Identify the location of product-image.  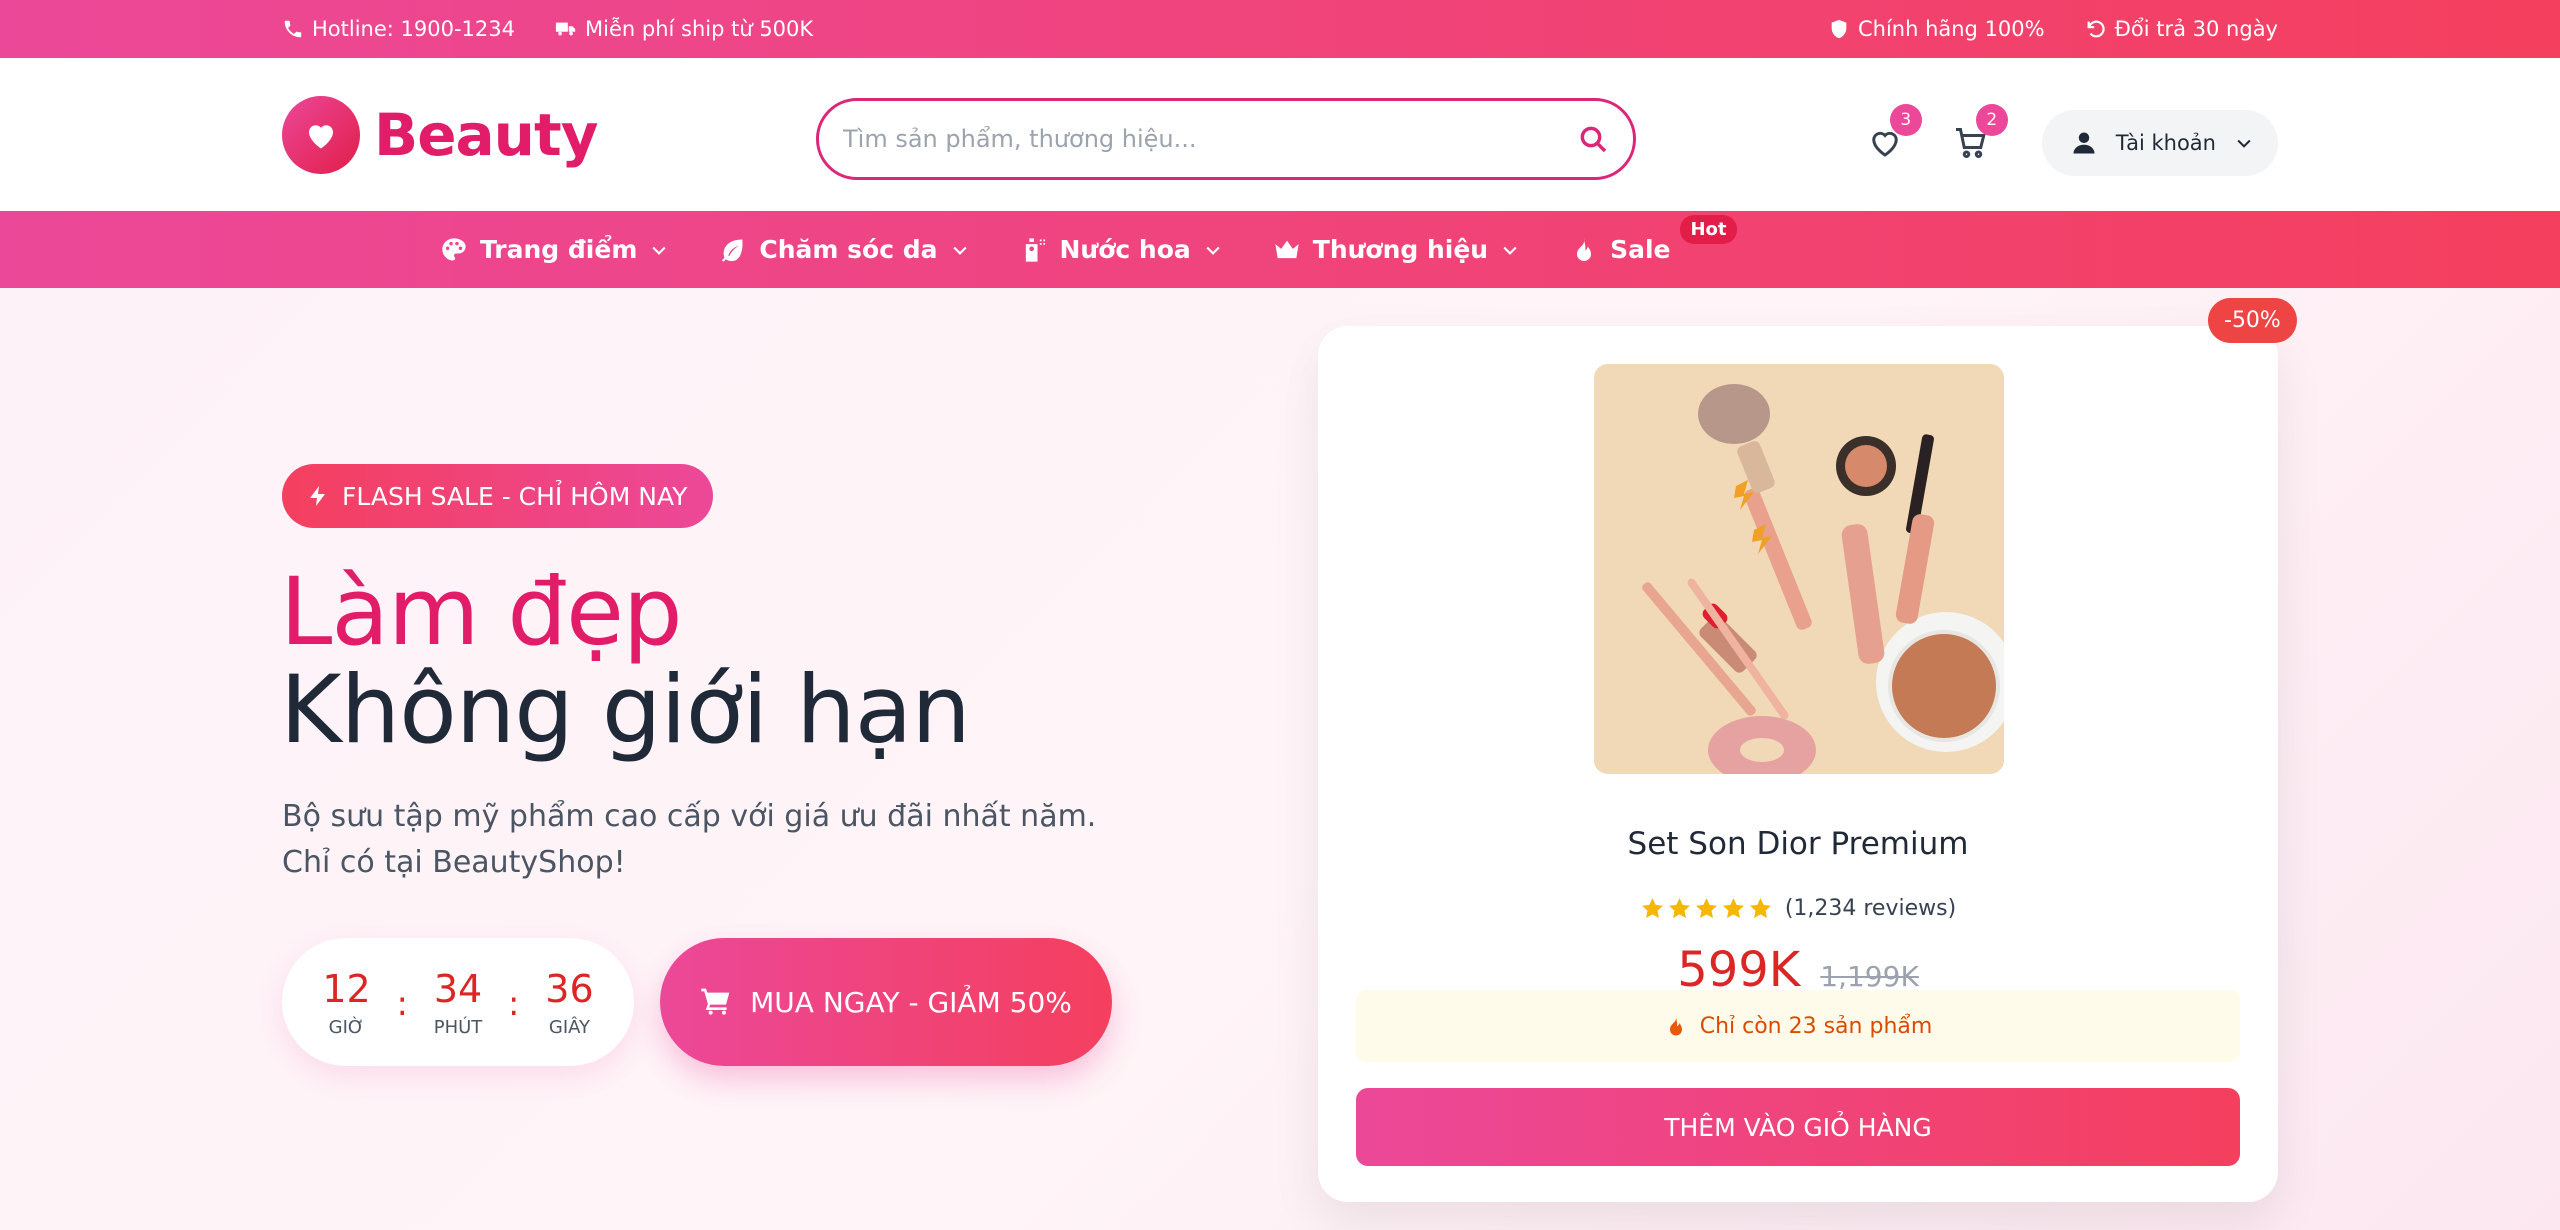
(1799, 569).